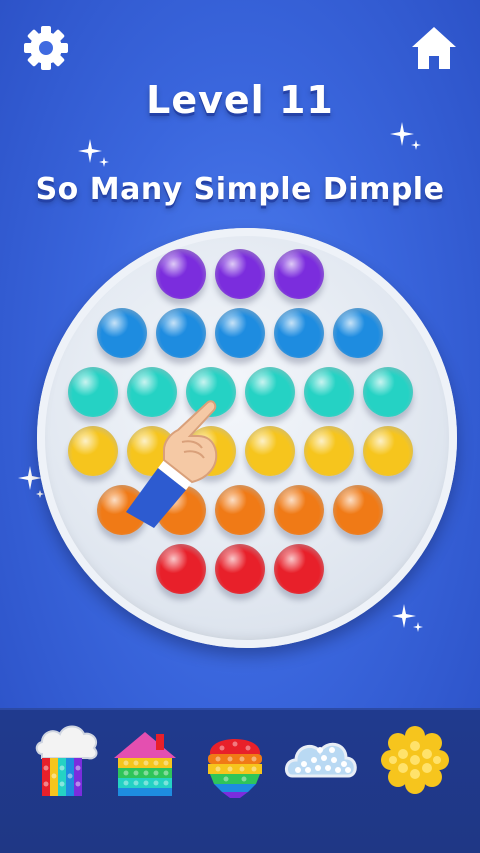 This screenshot has height=853, width=480. What do you see at coordinates (240, 189) in the screenshot?
I see `level-subtitle: So Many Simple Dimple` at bounding box center [240, 189].